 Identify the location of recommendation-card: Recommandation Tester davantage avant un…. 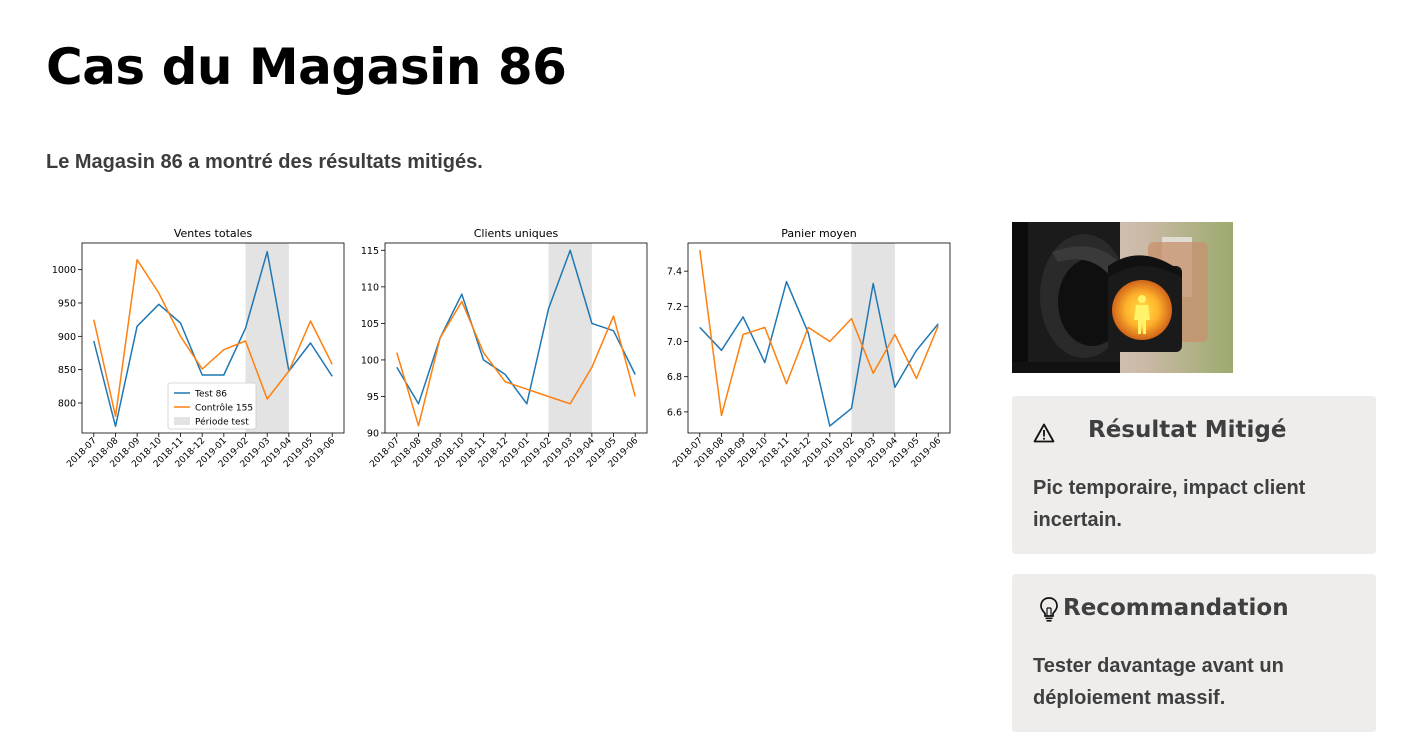
(1194, 653).